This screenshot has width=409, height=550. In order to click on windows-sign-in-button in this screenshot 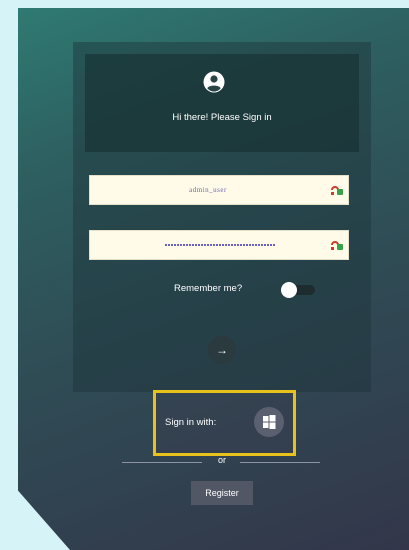, I will do `click(269, 422)`.